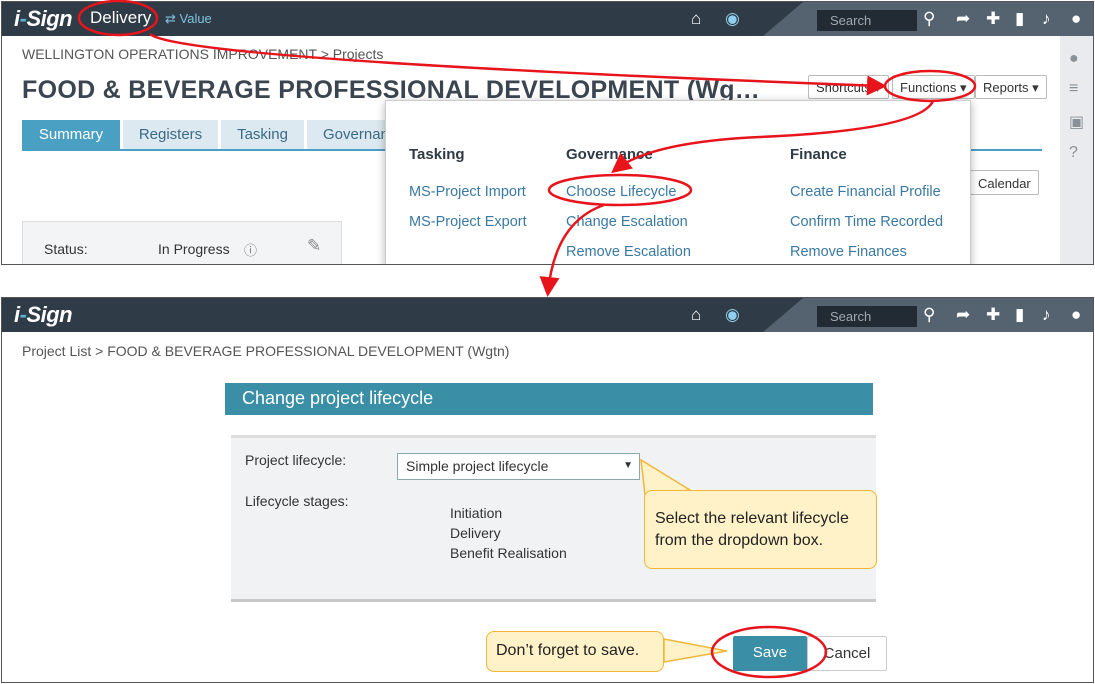 This screenshot has height=684, width=1095. I want to click on shortcuts-button: Shortcuts ▾, so click(849, 87).